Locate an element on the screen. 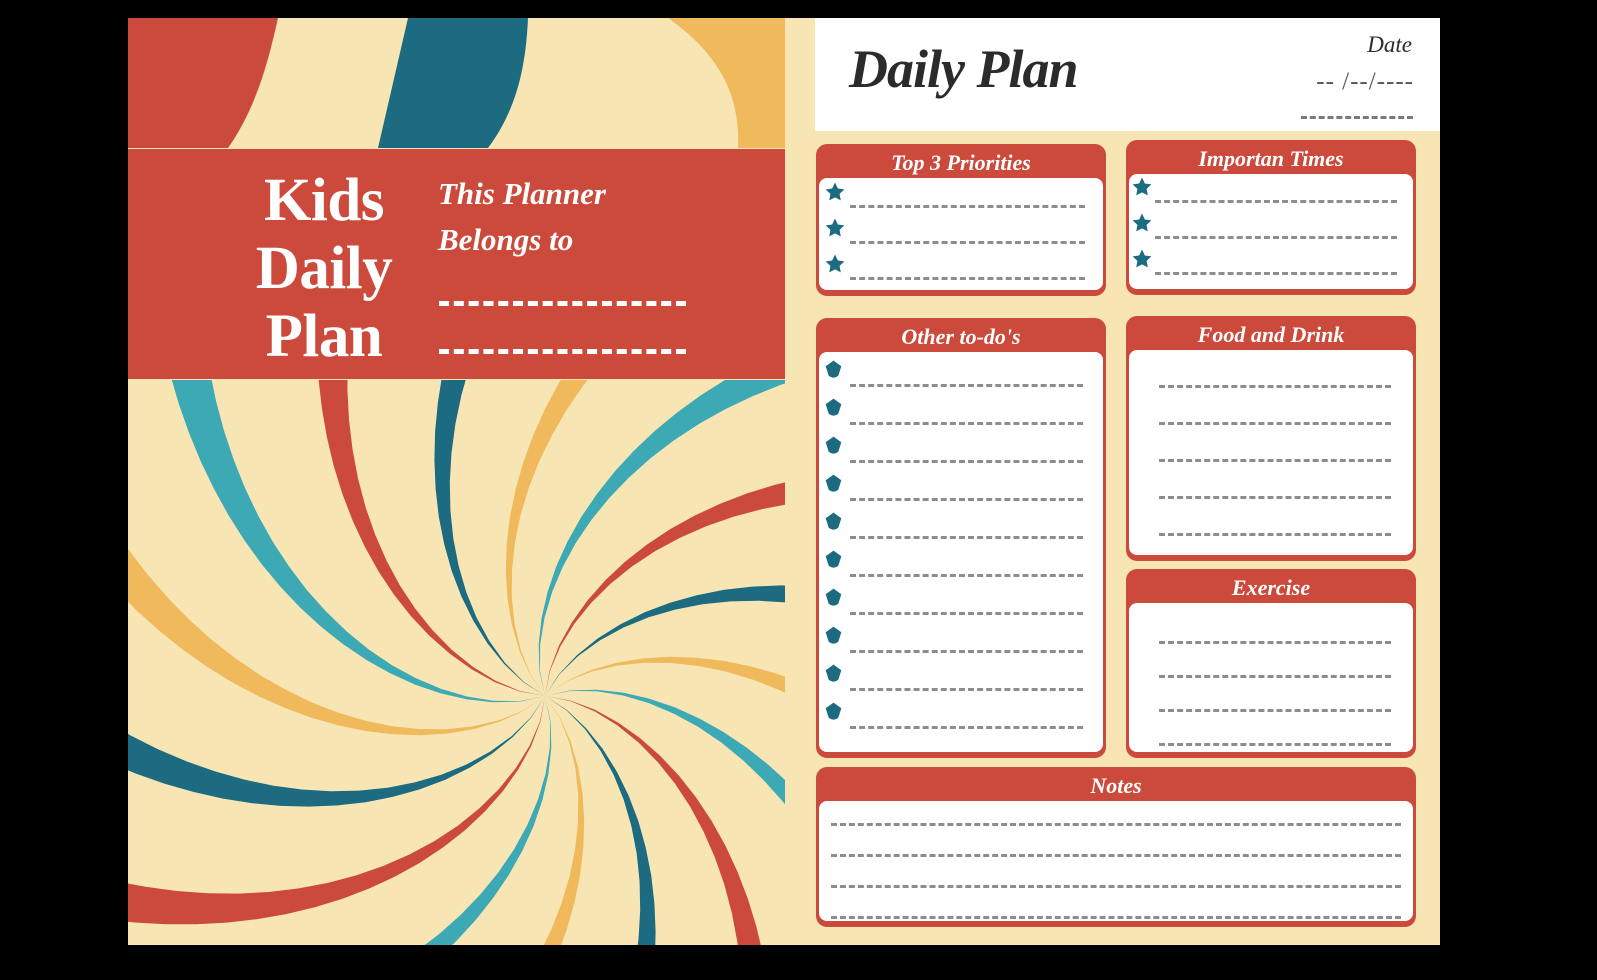 The height and width of the screenshot is (980, 1597). card-other-todos: Other to-do's is located at coordinates (961, 538).